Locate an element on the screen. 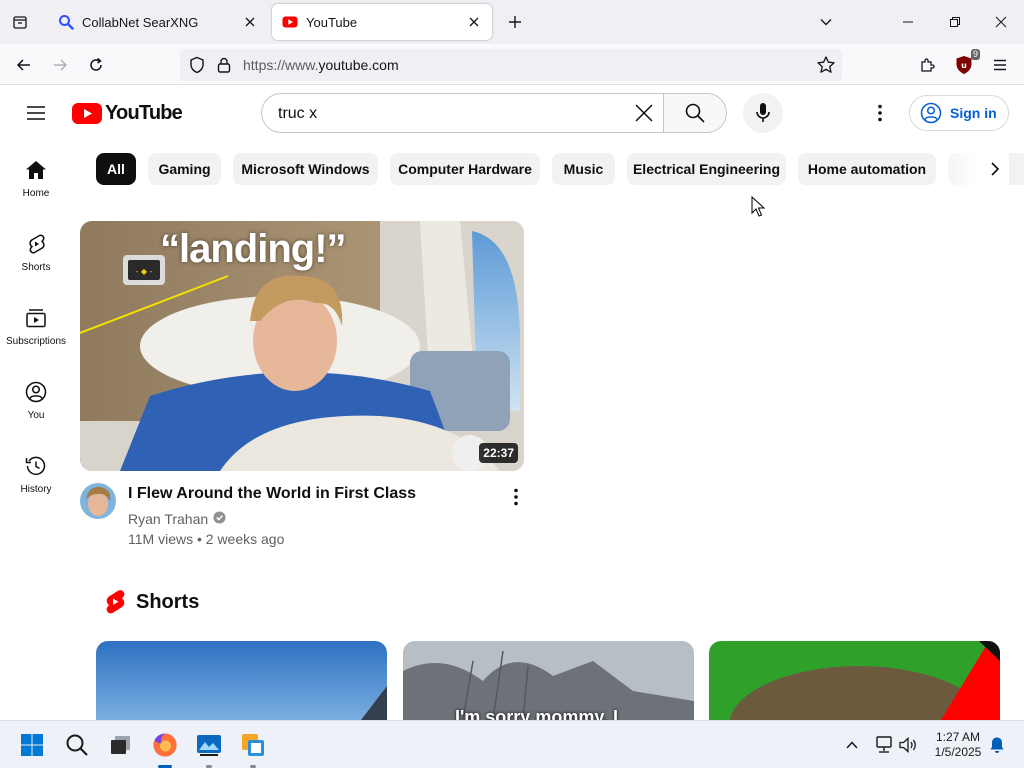 Image resolution: width=1024 pixels, height=768 pixels. channel-avatar is located at coordinates (98, 501).